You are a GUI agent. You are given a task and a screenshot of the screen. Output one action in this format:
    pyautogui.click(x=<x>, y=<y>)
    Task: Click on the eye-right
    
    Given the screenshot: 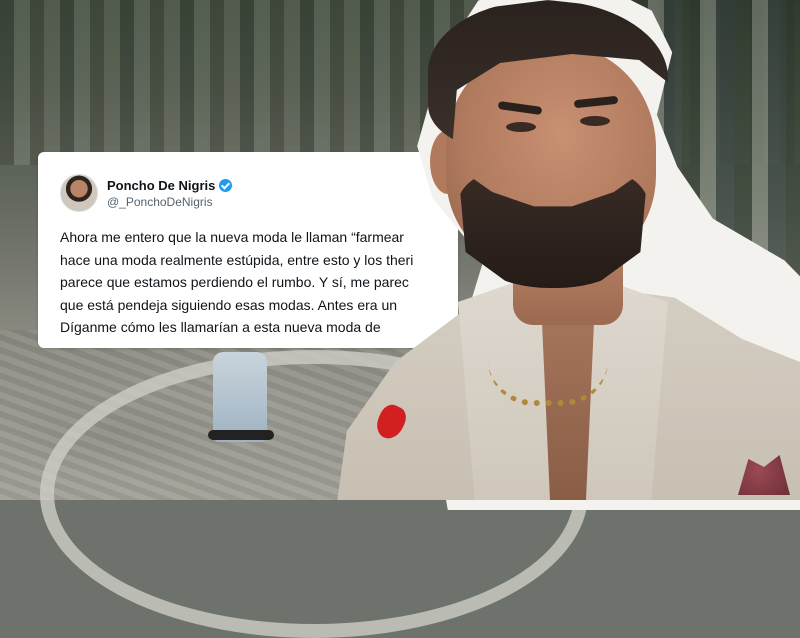 What is the action you would take?
    pyautogui.click(x=595, y=121)
    